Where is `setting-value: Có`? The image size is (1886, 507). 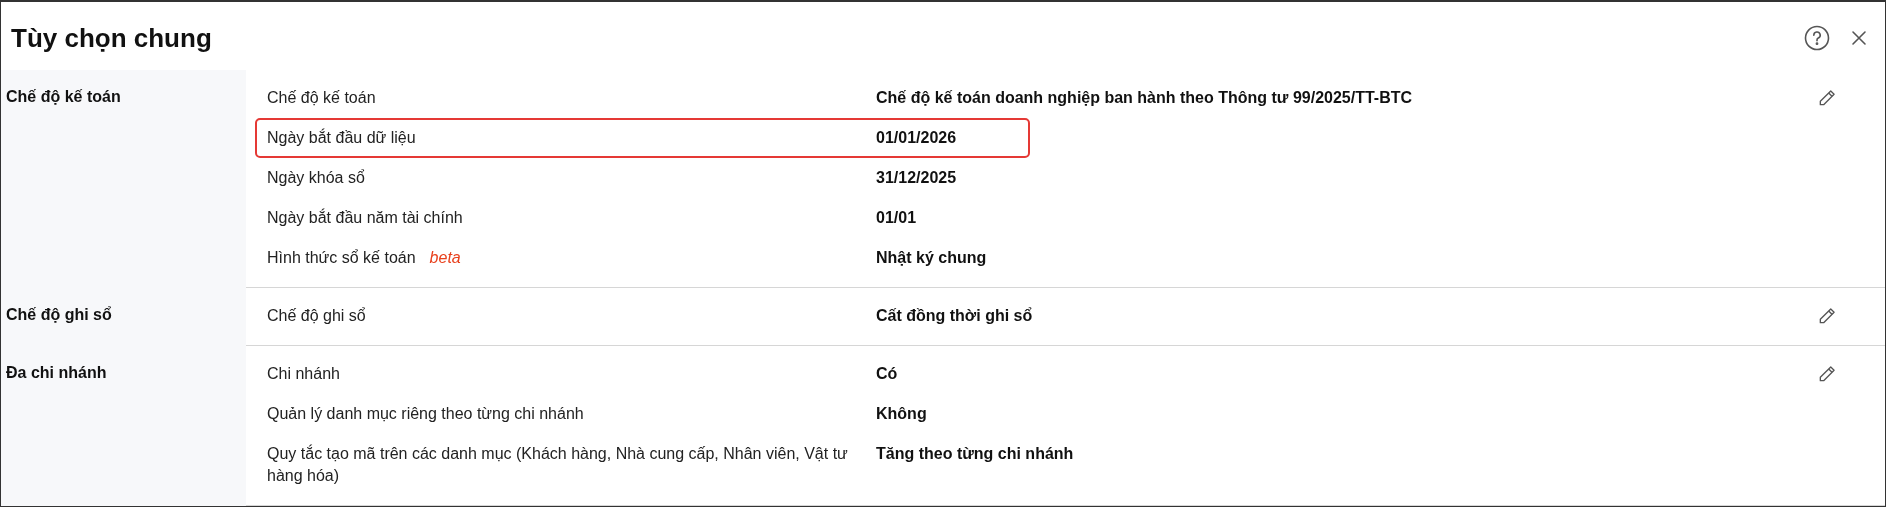
setting-value: Có is located at coordinates (887, 374).